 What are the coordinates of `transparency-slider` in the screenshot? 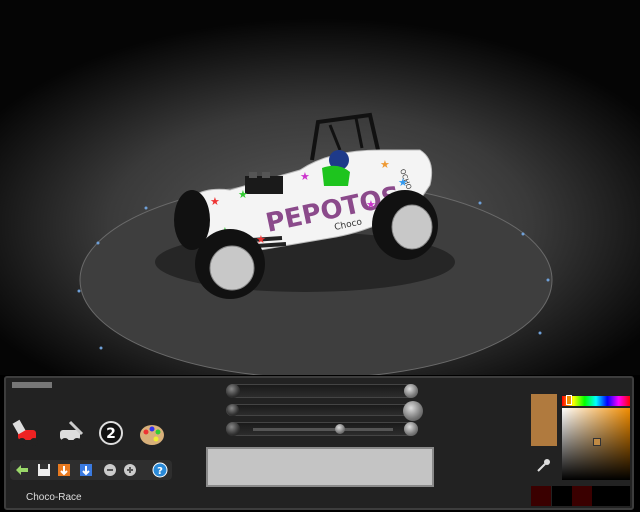 It's located at (322, 429).